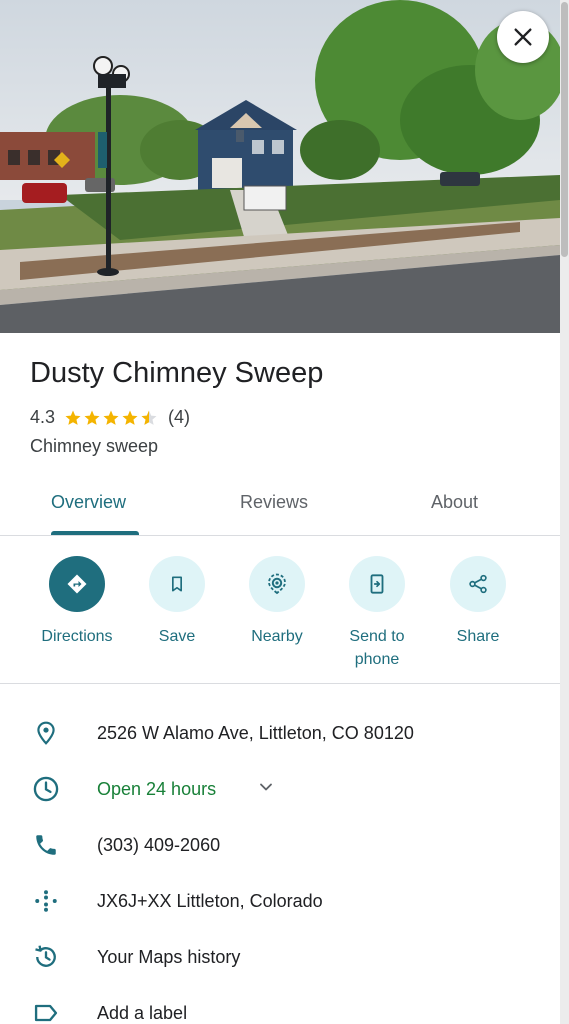  What do you see at coordinates (177, 636) in the screenshot?
I see `save-label: Save` at bounding box center [177, 636].